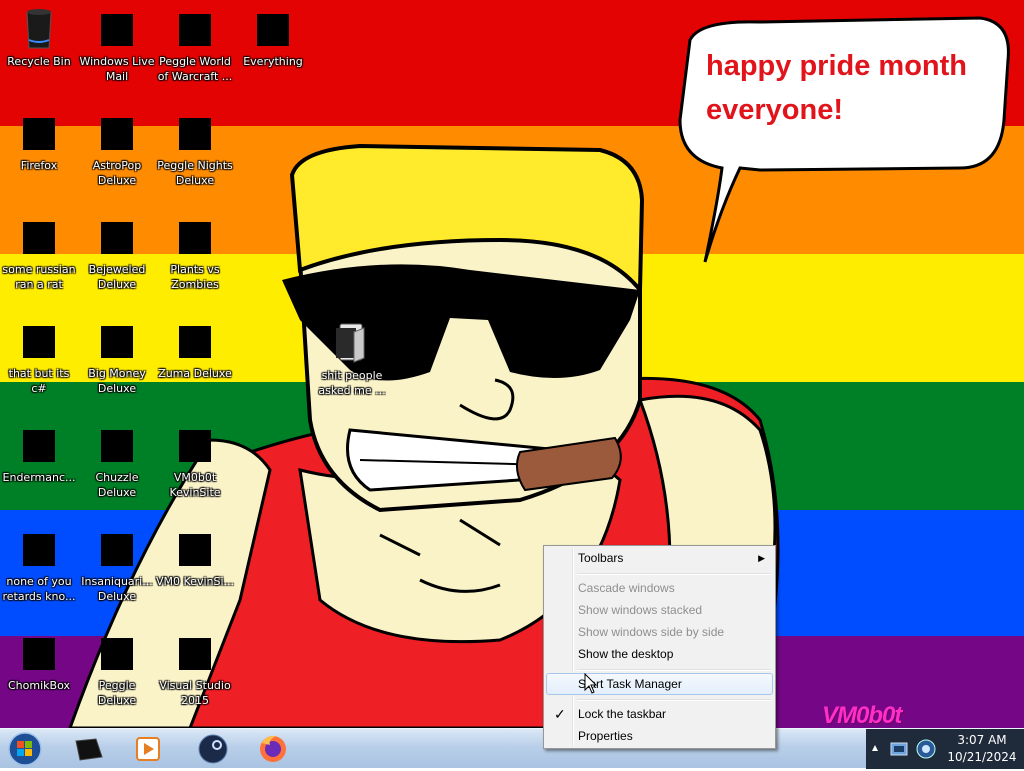 This screenshot has height=771, width=1024. Describe the element at coordinates (651, 632) in the screenshot. I see `menu-item-label: Show windows side by side` at that location.